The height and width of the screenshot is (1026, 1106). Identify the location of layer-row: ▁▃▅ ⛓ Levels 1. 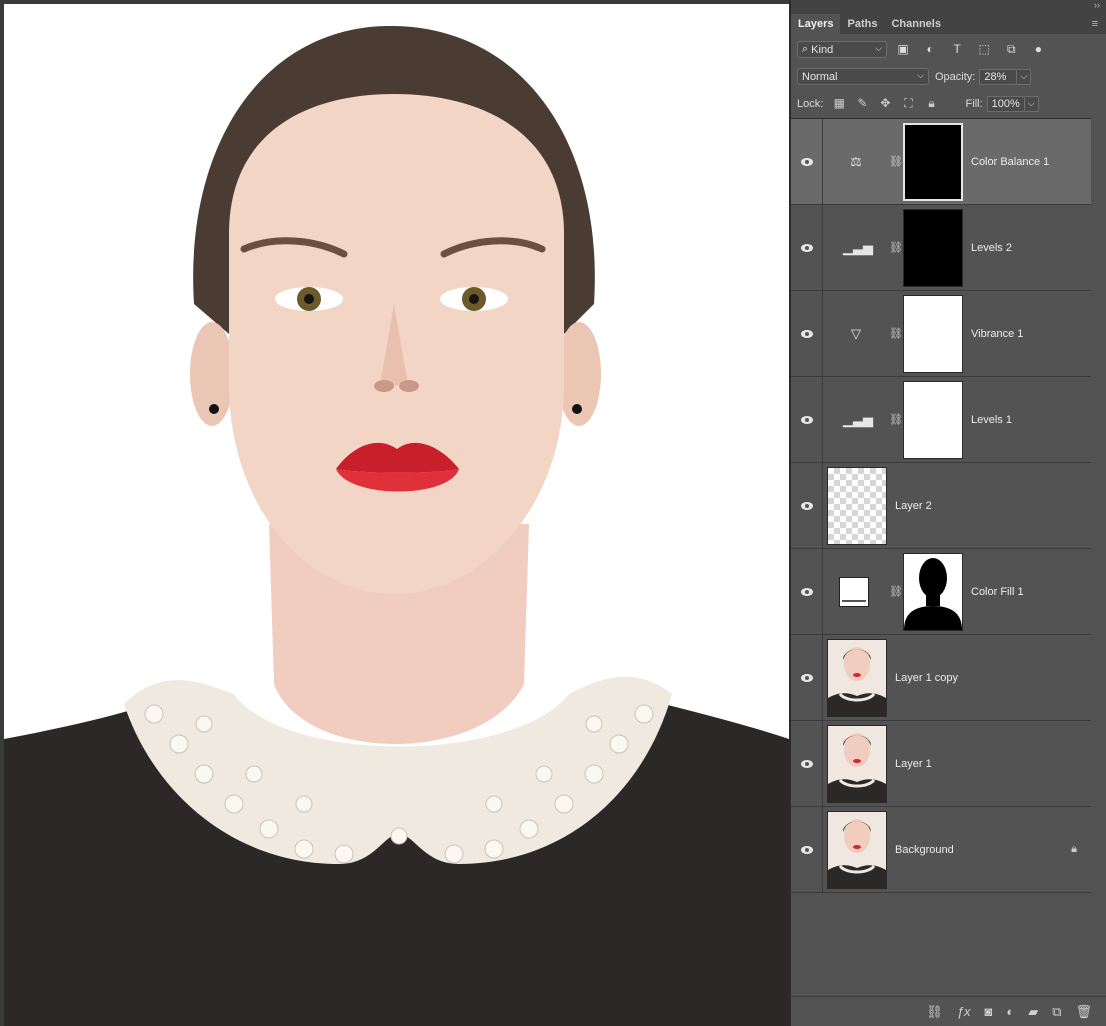
(941, 420).